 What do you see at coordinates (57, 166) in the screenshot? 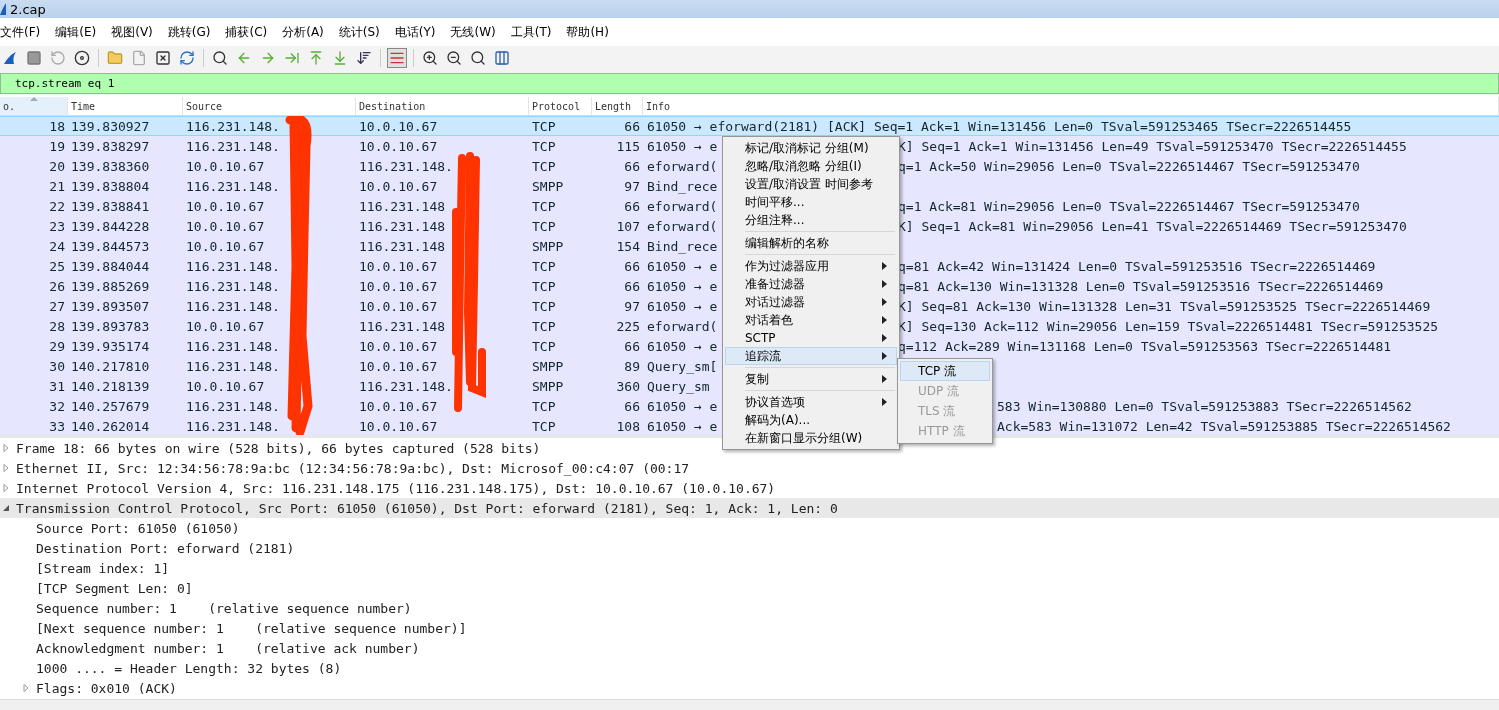
I see `table-cell-text: 20` at bounding box center [57, 166].